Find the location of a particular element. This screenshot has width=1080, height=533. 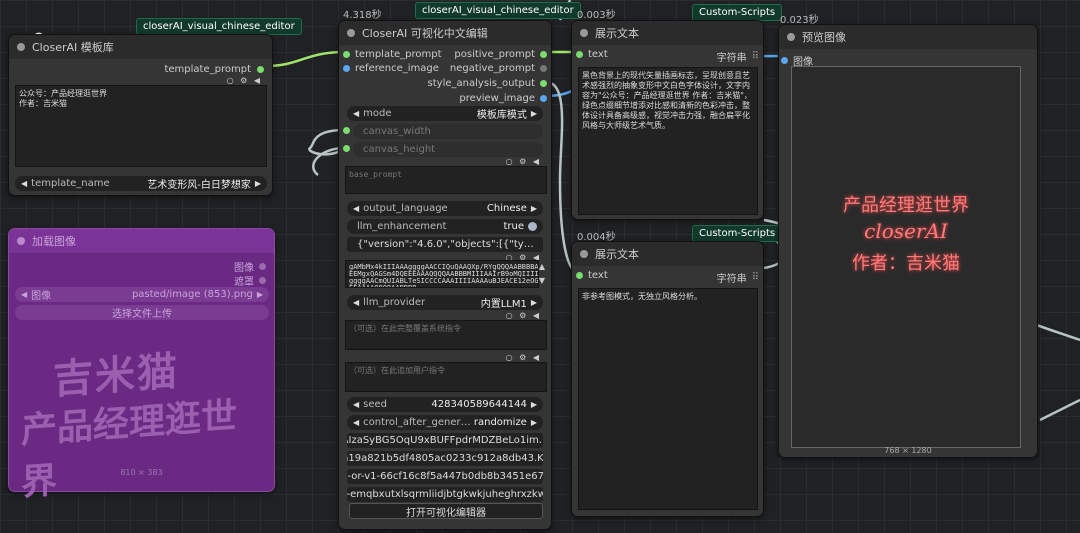

editor-node-header: CloserAI 可视化中文编辑 is located at coordinates (445, 33).